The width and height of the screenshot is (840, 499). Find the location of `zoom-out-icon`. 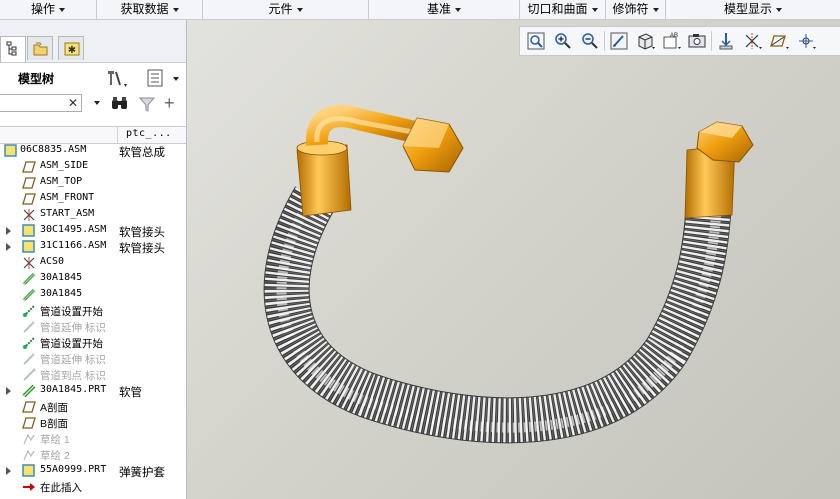

zoom-out-icon is located at coordinates (590, 41).